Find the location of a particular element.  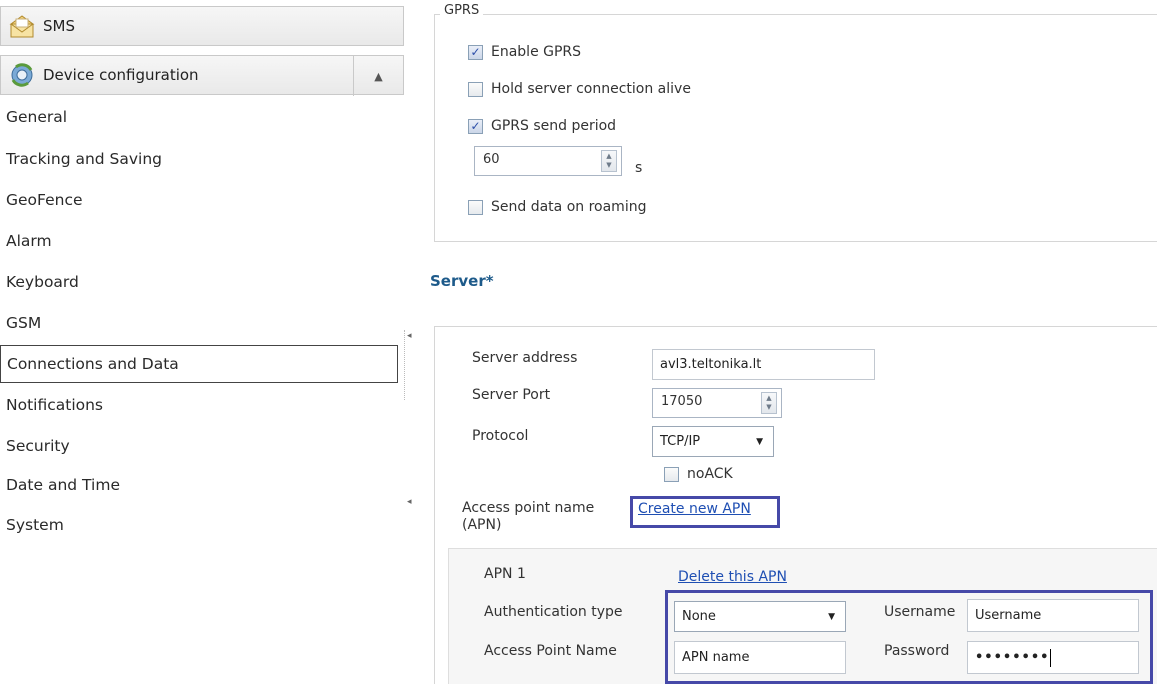

server-address-value: avl3.teltonika.lt is located at coordinates (711, 364).